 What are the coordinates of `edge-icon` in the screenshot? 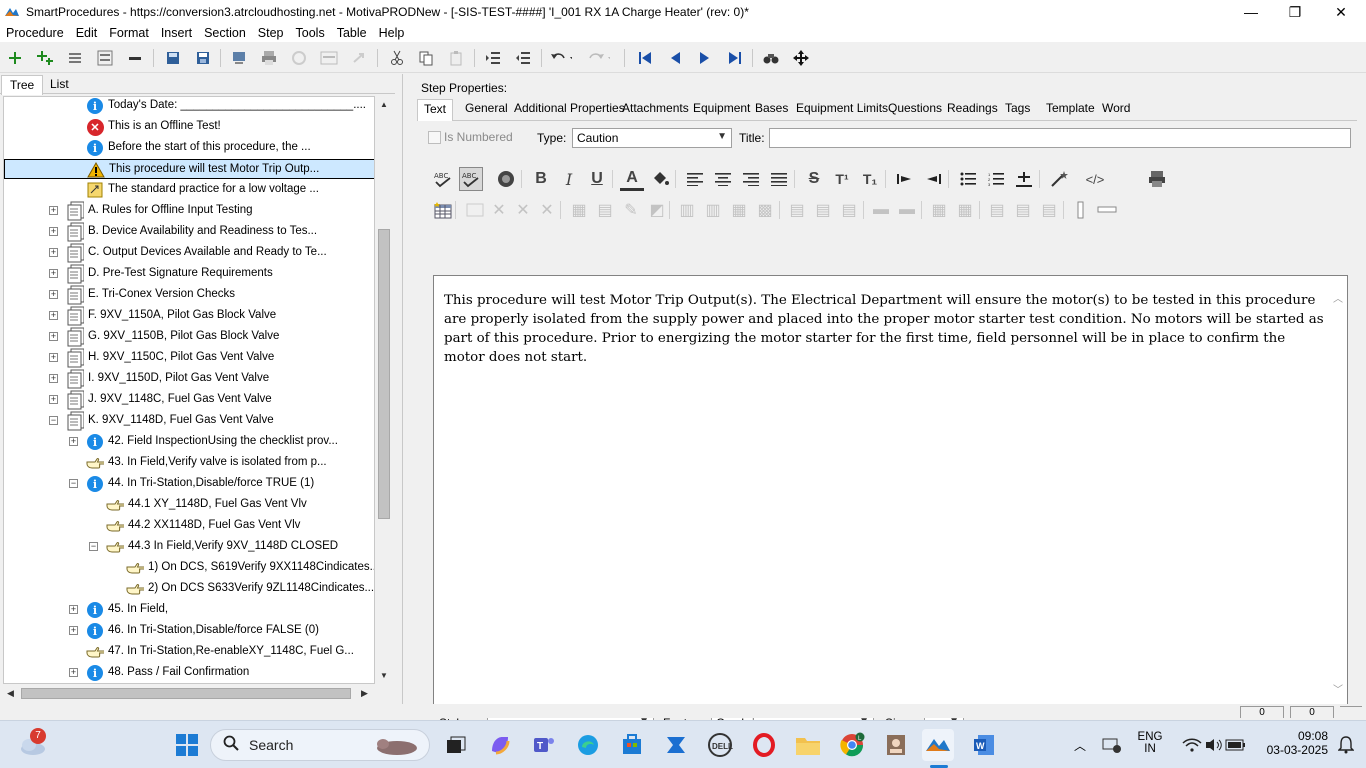 It's located at (588, 745).